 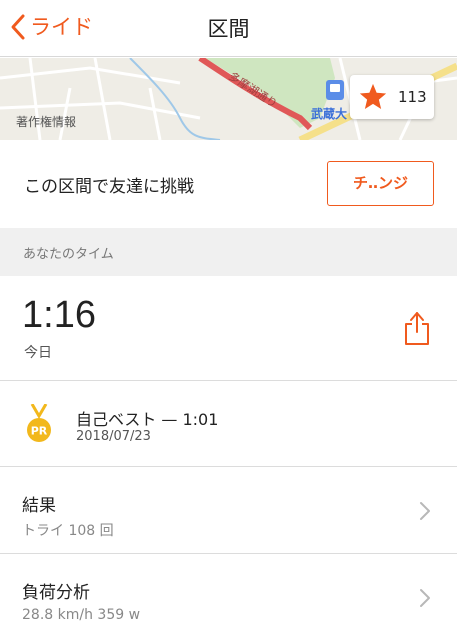 I want to click on map-station-label: 武蔵大, so click(x=329, y=114).